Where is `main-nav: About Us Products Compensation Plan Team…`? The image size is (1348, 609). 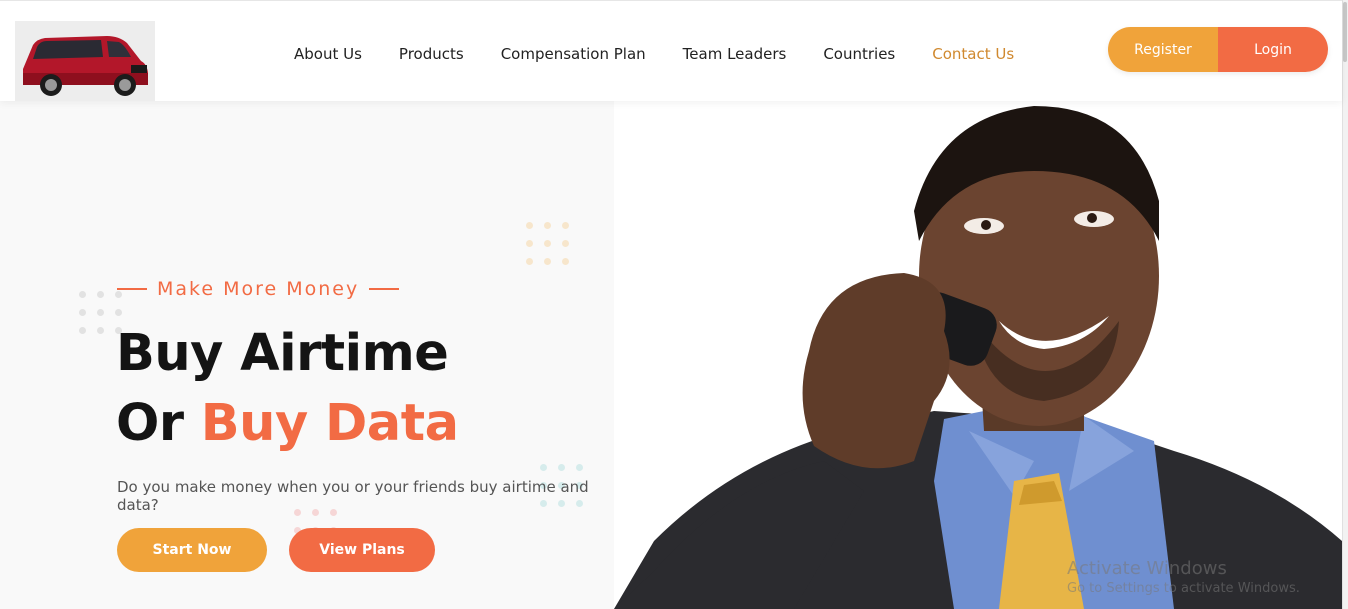 main-nav: About Us Products Compensation Plan Team… is located at coordinates (672, 54).